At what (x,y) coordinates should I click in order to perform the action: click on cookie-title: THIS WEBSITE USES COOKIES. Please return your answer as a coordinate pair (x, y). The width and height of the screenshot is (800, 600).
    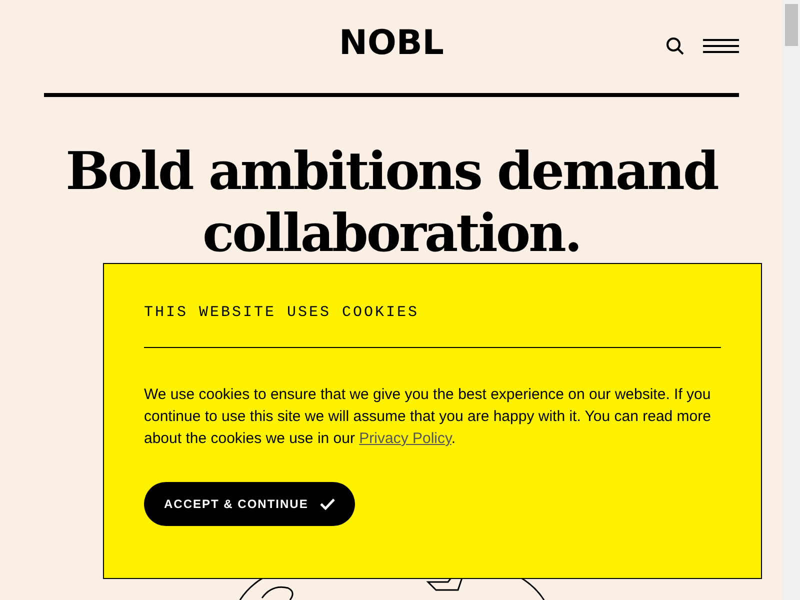
    Looking at the image, I should click on (282, 312).